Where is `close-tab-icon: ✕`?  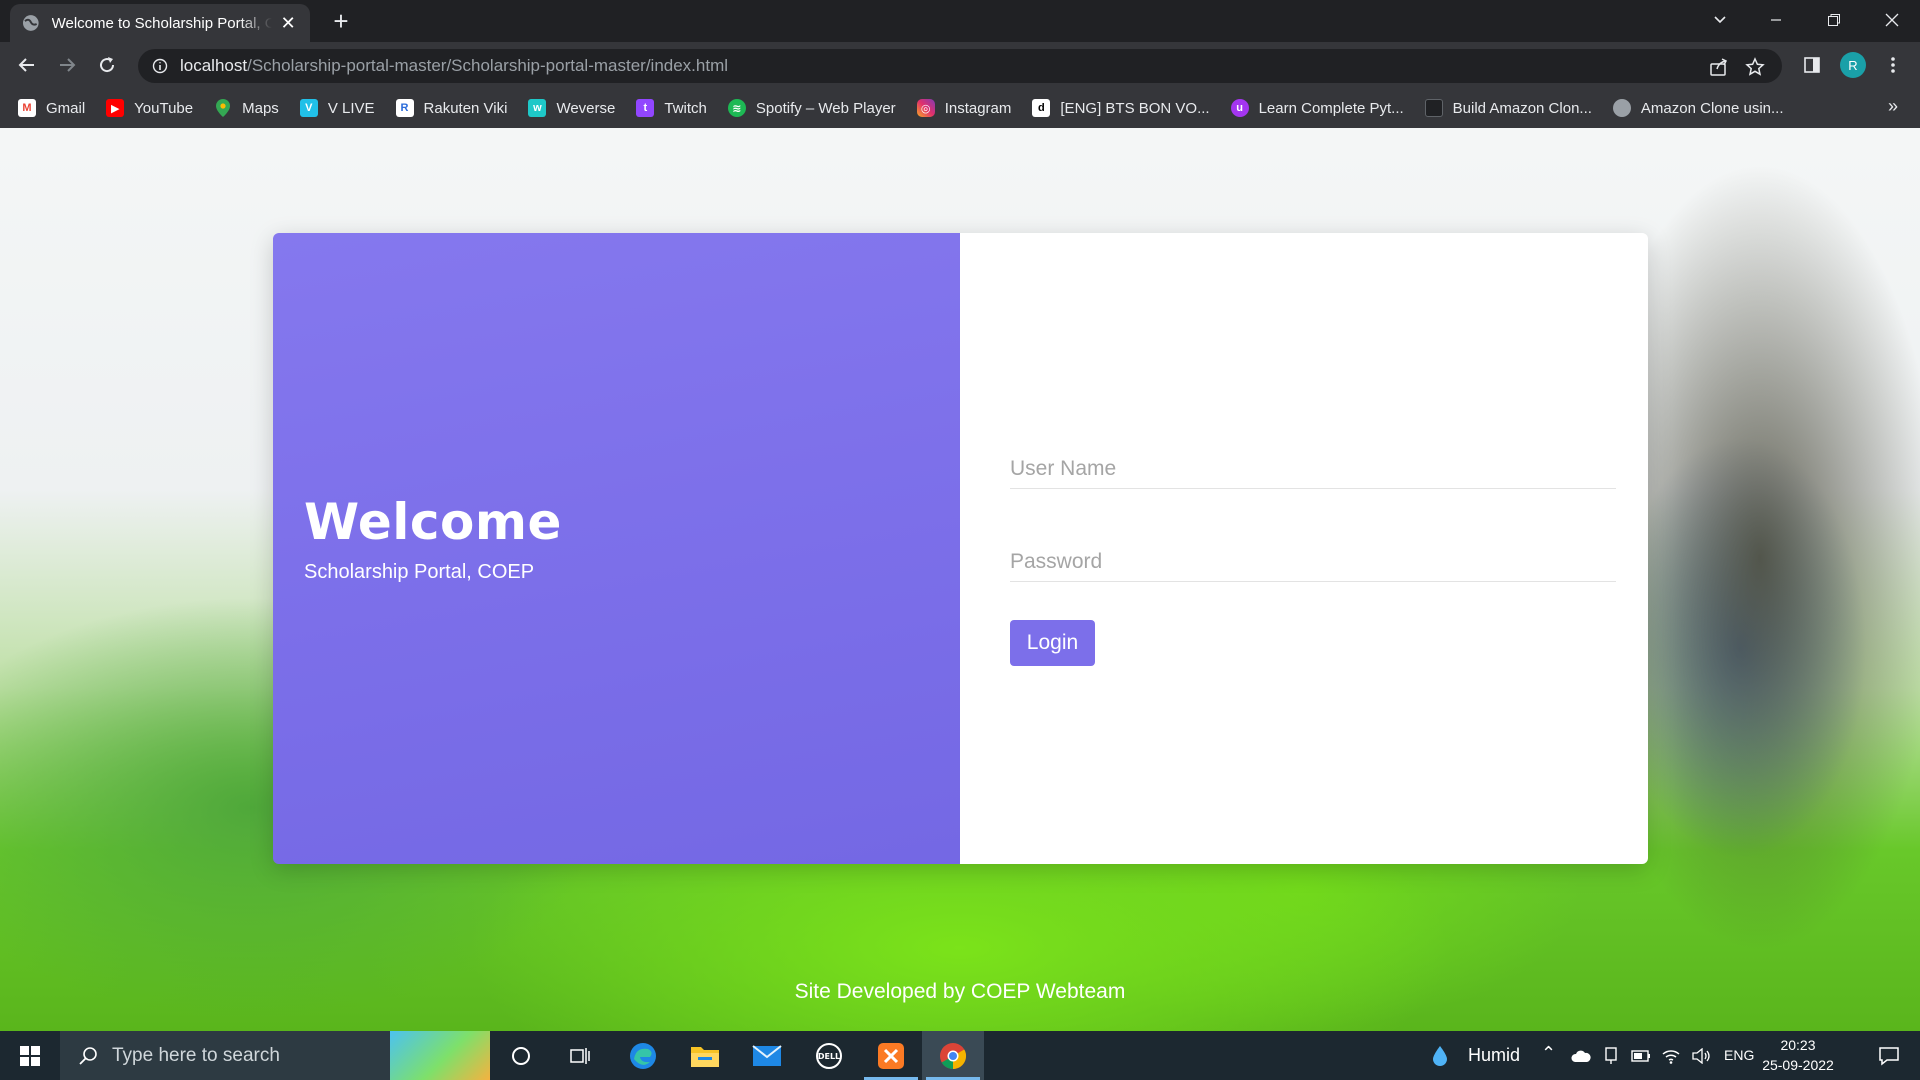 close-tab-icon: ✕ is located at coordinates (288, 23).